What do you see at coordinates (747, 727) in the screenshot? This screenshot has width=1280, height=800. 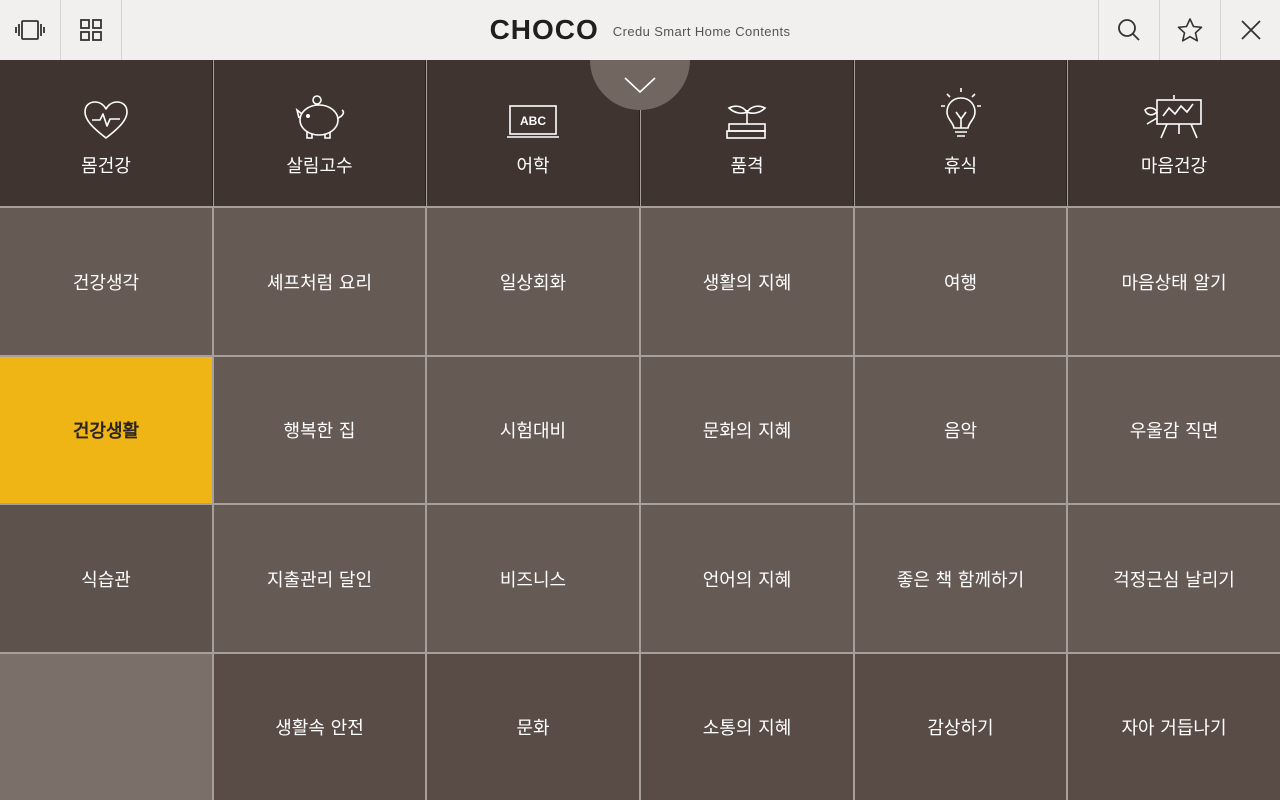 I see `menu-cell: 소통의 지혜` at bounding box center [747, 727].